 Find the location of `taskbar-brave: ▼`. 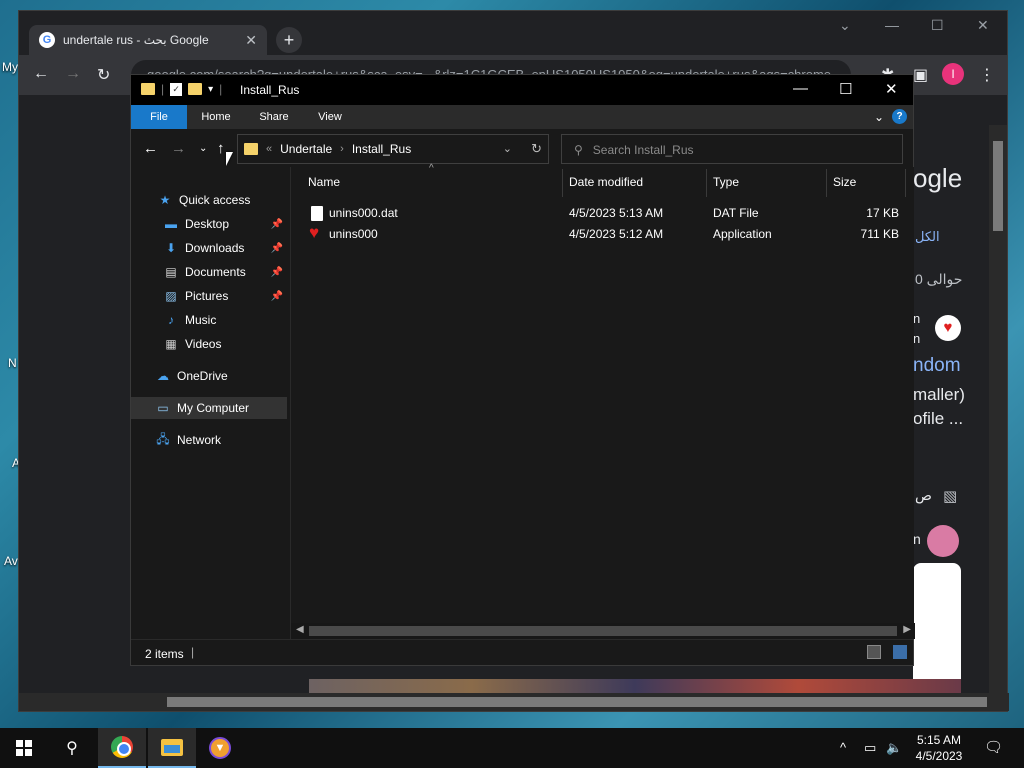

taskbar-brave: ▼ is located at coordinates (220, 748).